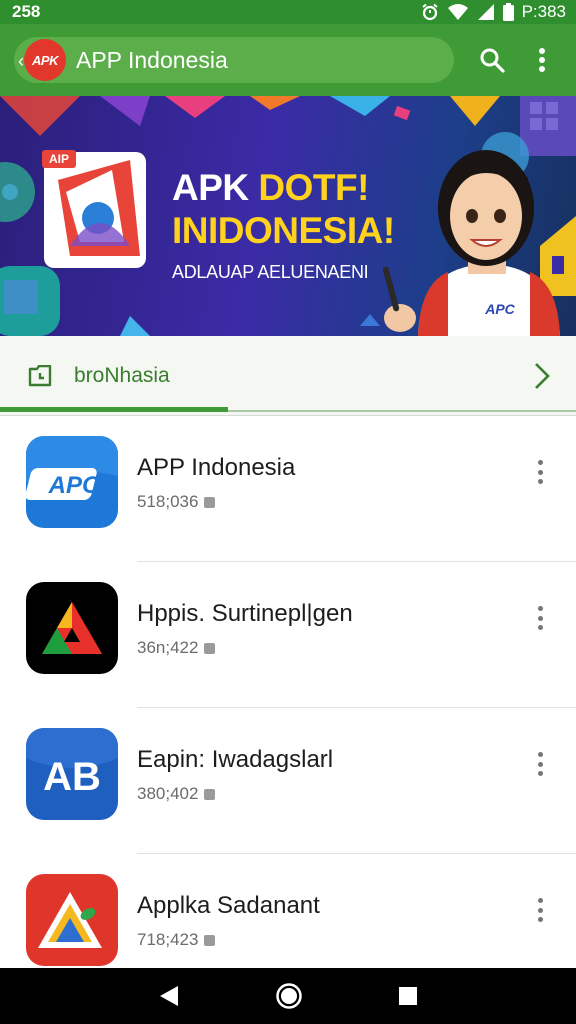 This screenshot has height=1024, width=576. Describe the element at coordinates (21, 61) in the screenshot. I see `back-arrow-icon: ‹` at that location.